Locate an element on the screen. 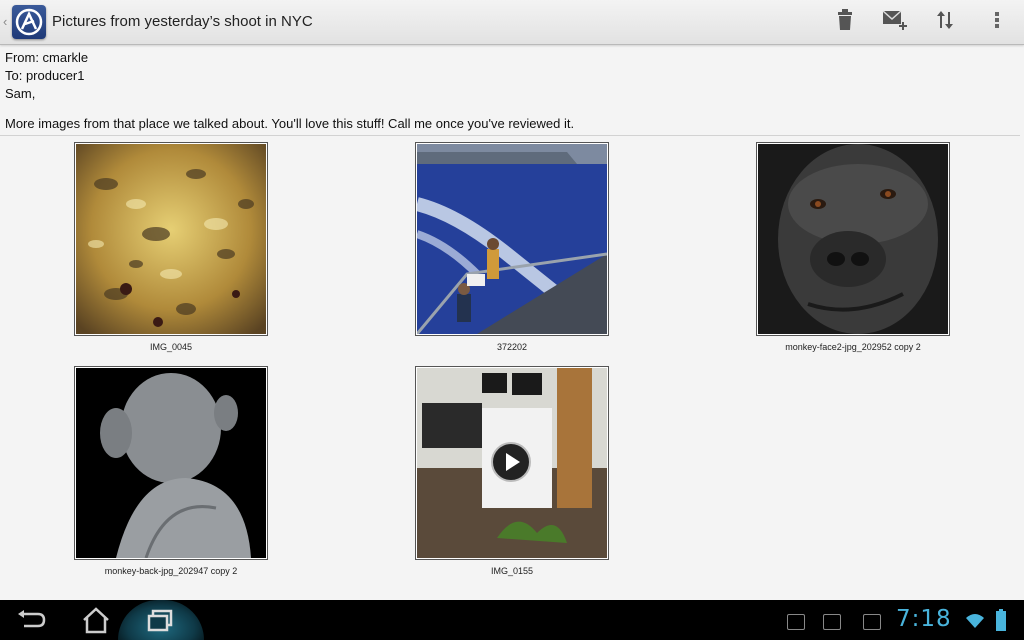 This screenshot has width=1024, height=640. attachment-caption: monkey-face2-jpg_202952 copy 2 is located at coordinates (853, 347).